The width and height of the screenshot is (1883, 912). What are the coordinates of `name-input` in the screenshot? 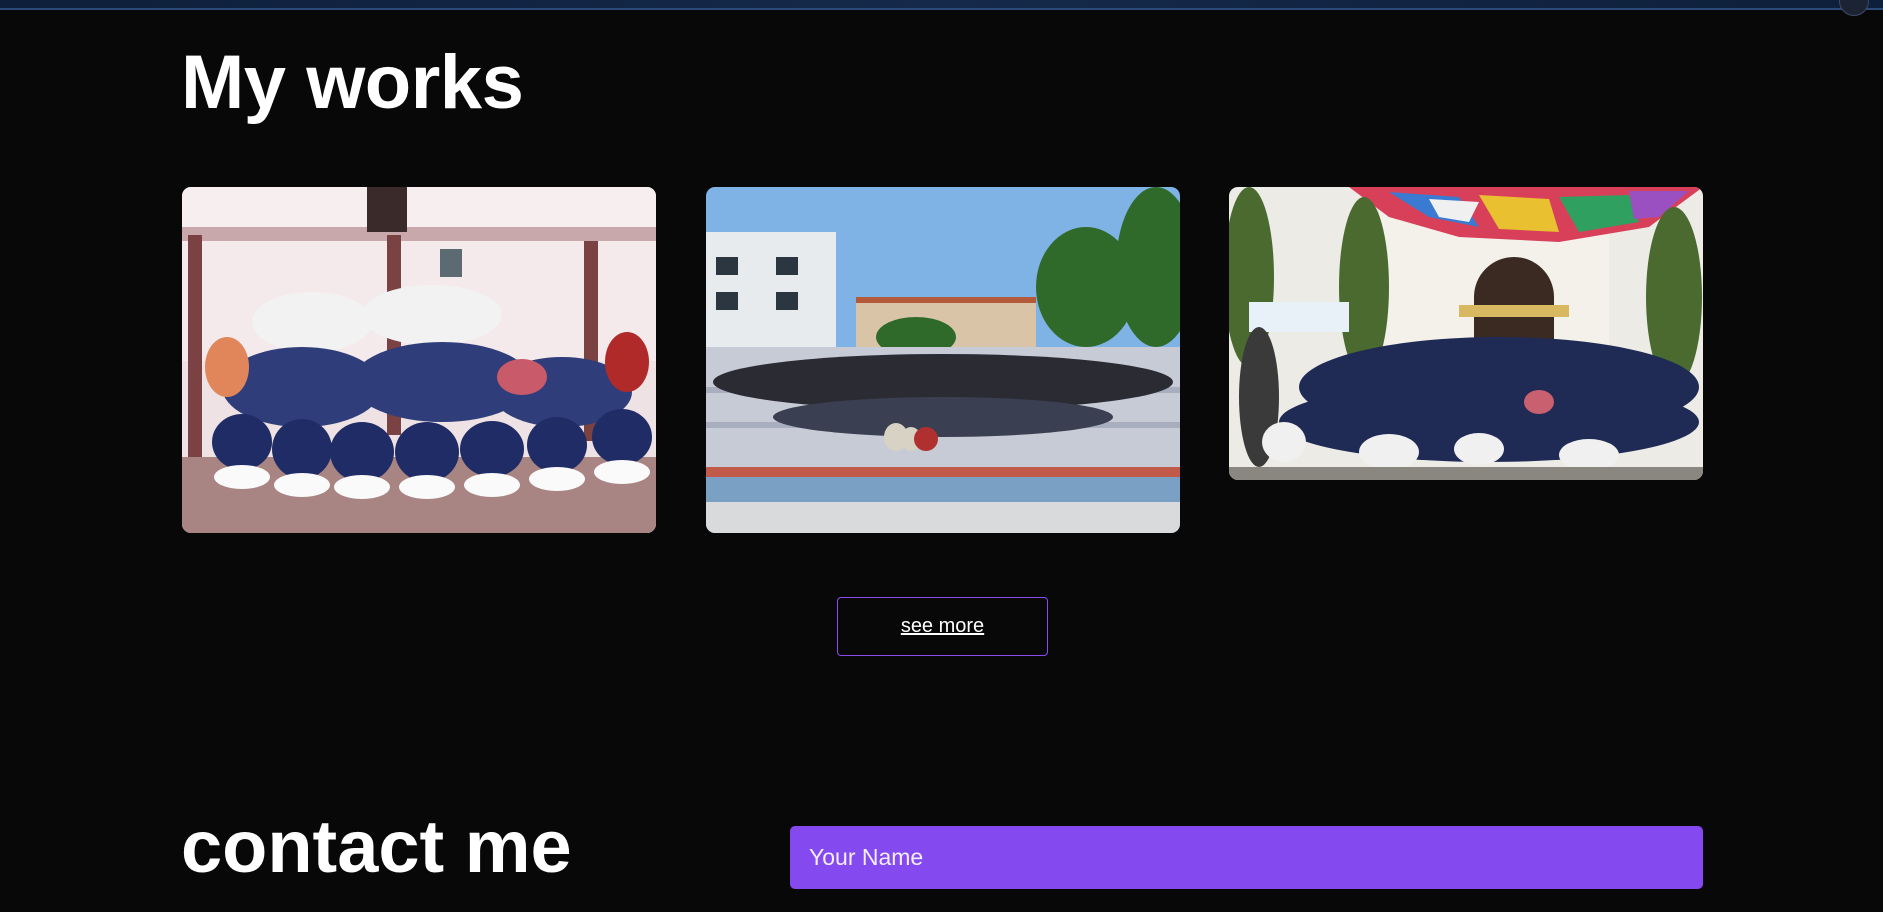 It's located at (1246, 857).